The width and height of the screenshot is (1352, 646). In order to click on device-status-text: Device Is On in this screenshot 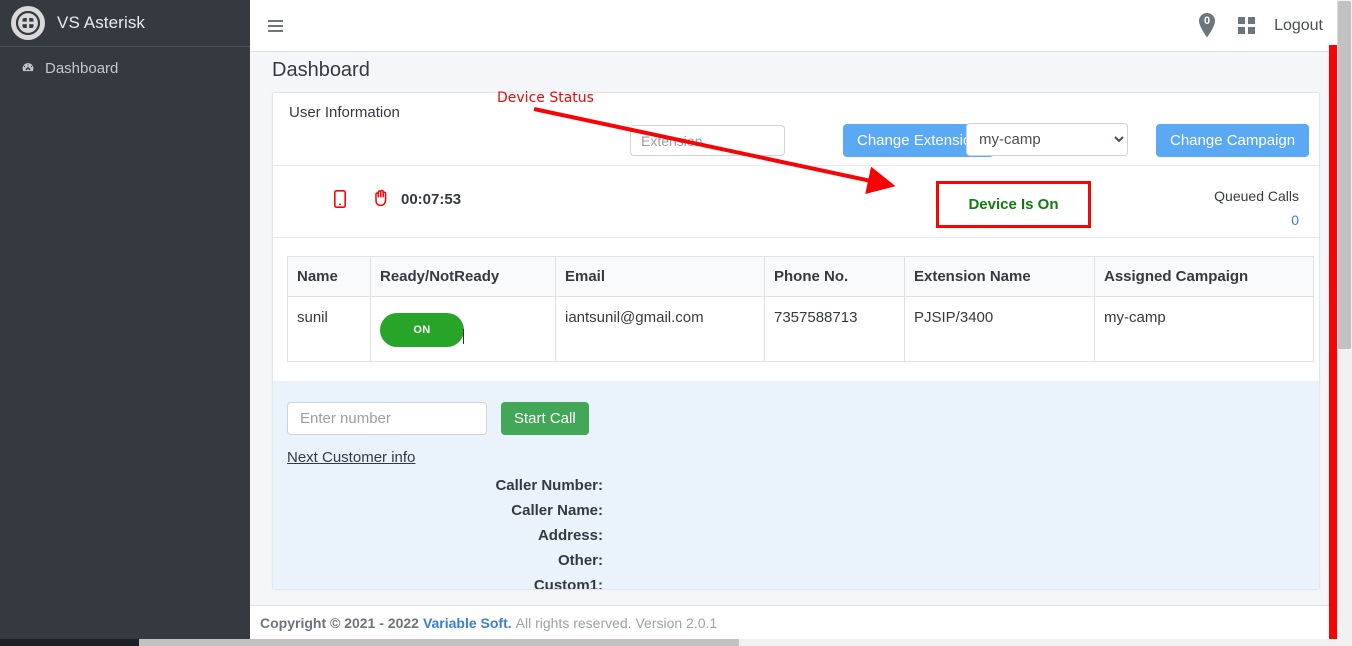, I will do `click(1013, 204)`.